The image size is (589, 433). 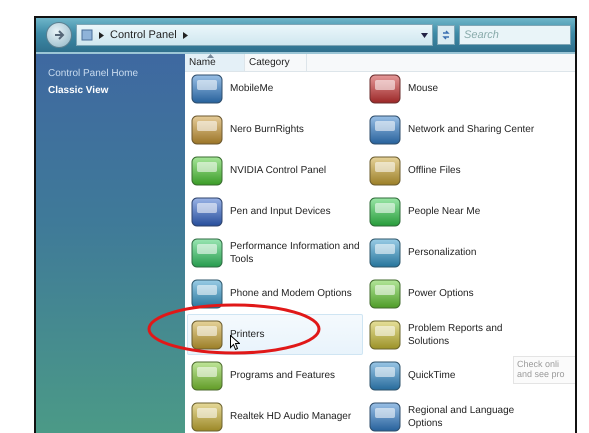 What do you see at coordinates (544, 370) in the screenshot?
I see `tooltip: Check onli and see pro` at bounding box center [544, 370].